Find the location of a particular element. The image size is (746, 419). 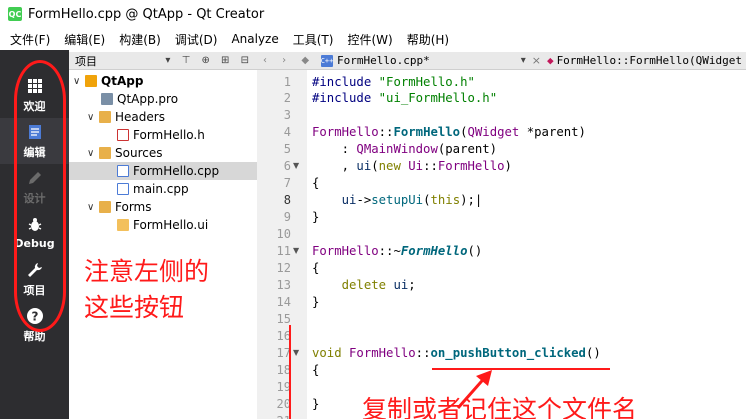

close-icon: × is located at coordinates (536, 60).